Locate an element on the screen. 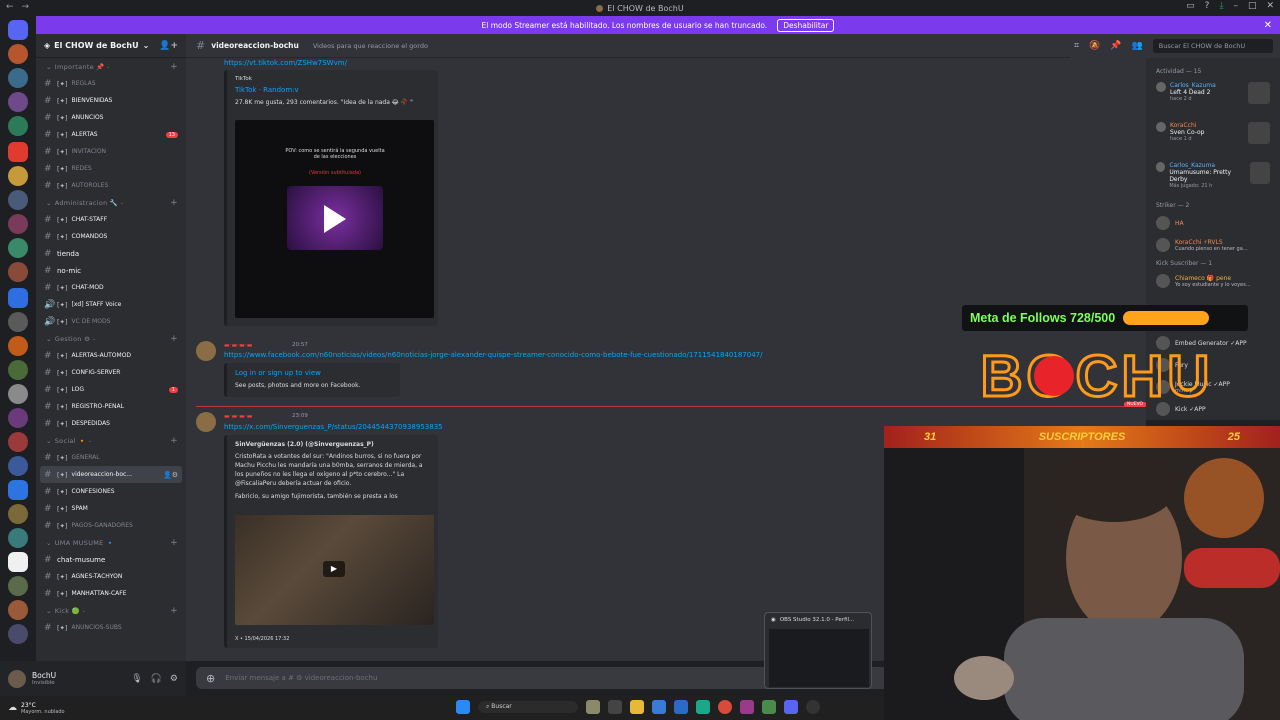  channel-item: # [✦] PAGOS-GANADORES is located at coordinates (111, 525).